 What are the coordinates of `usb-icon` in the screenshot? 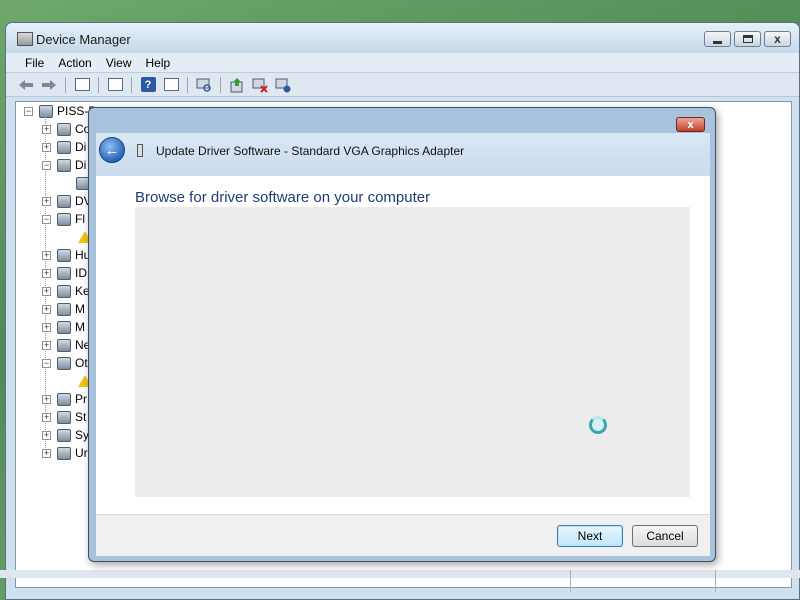 It's located at (64, 453).